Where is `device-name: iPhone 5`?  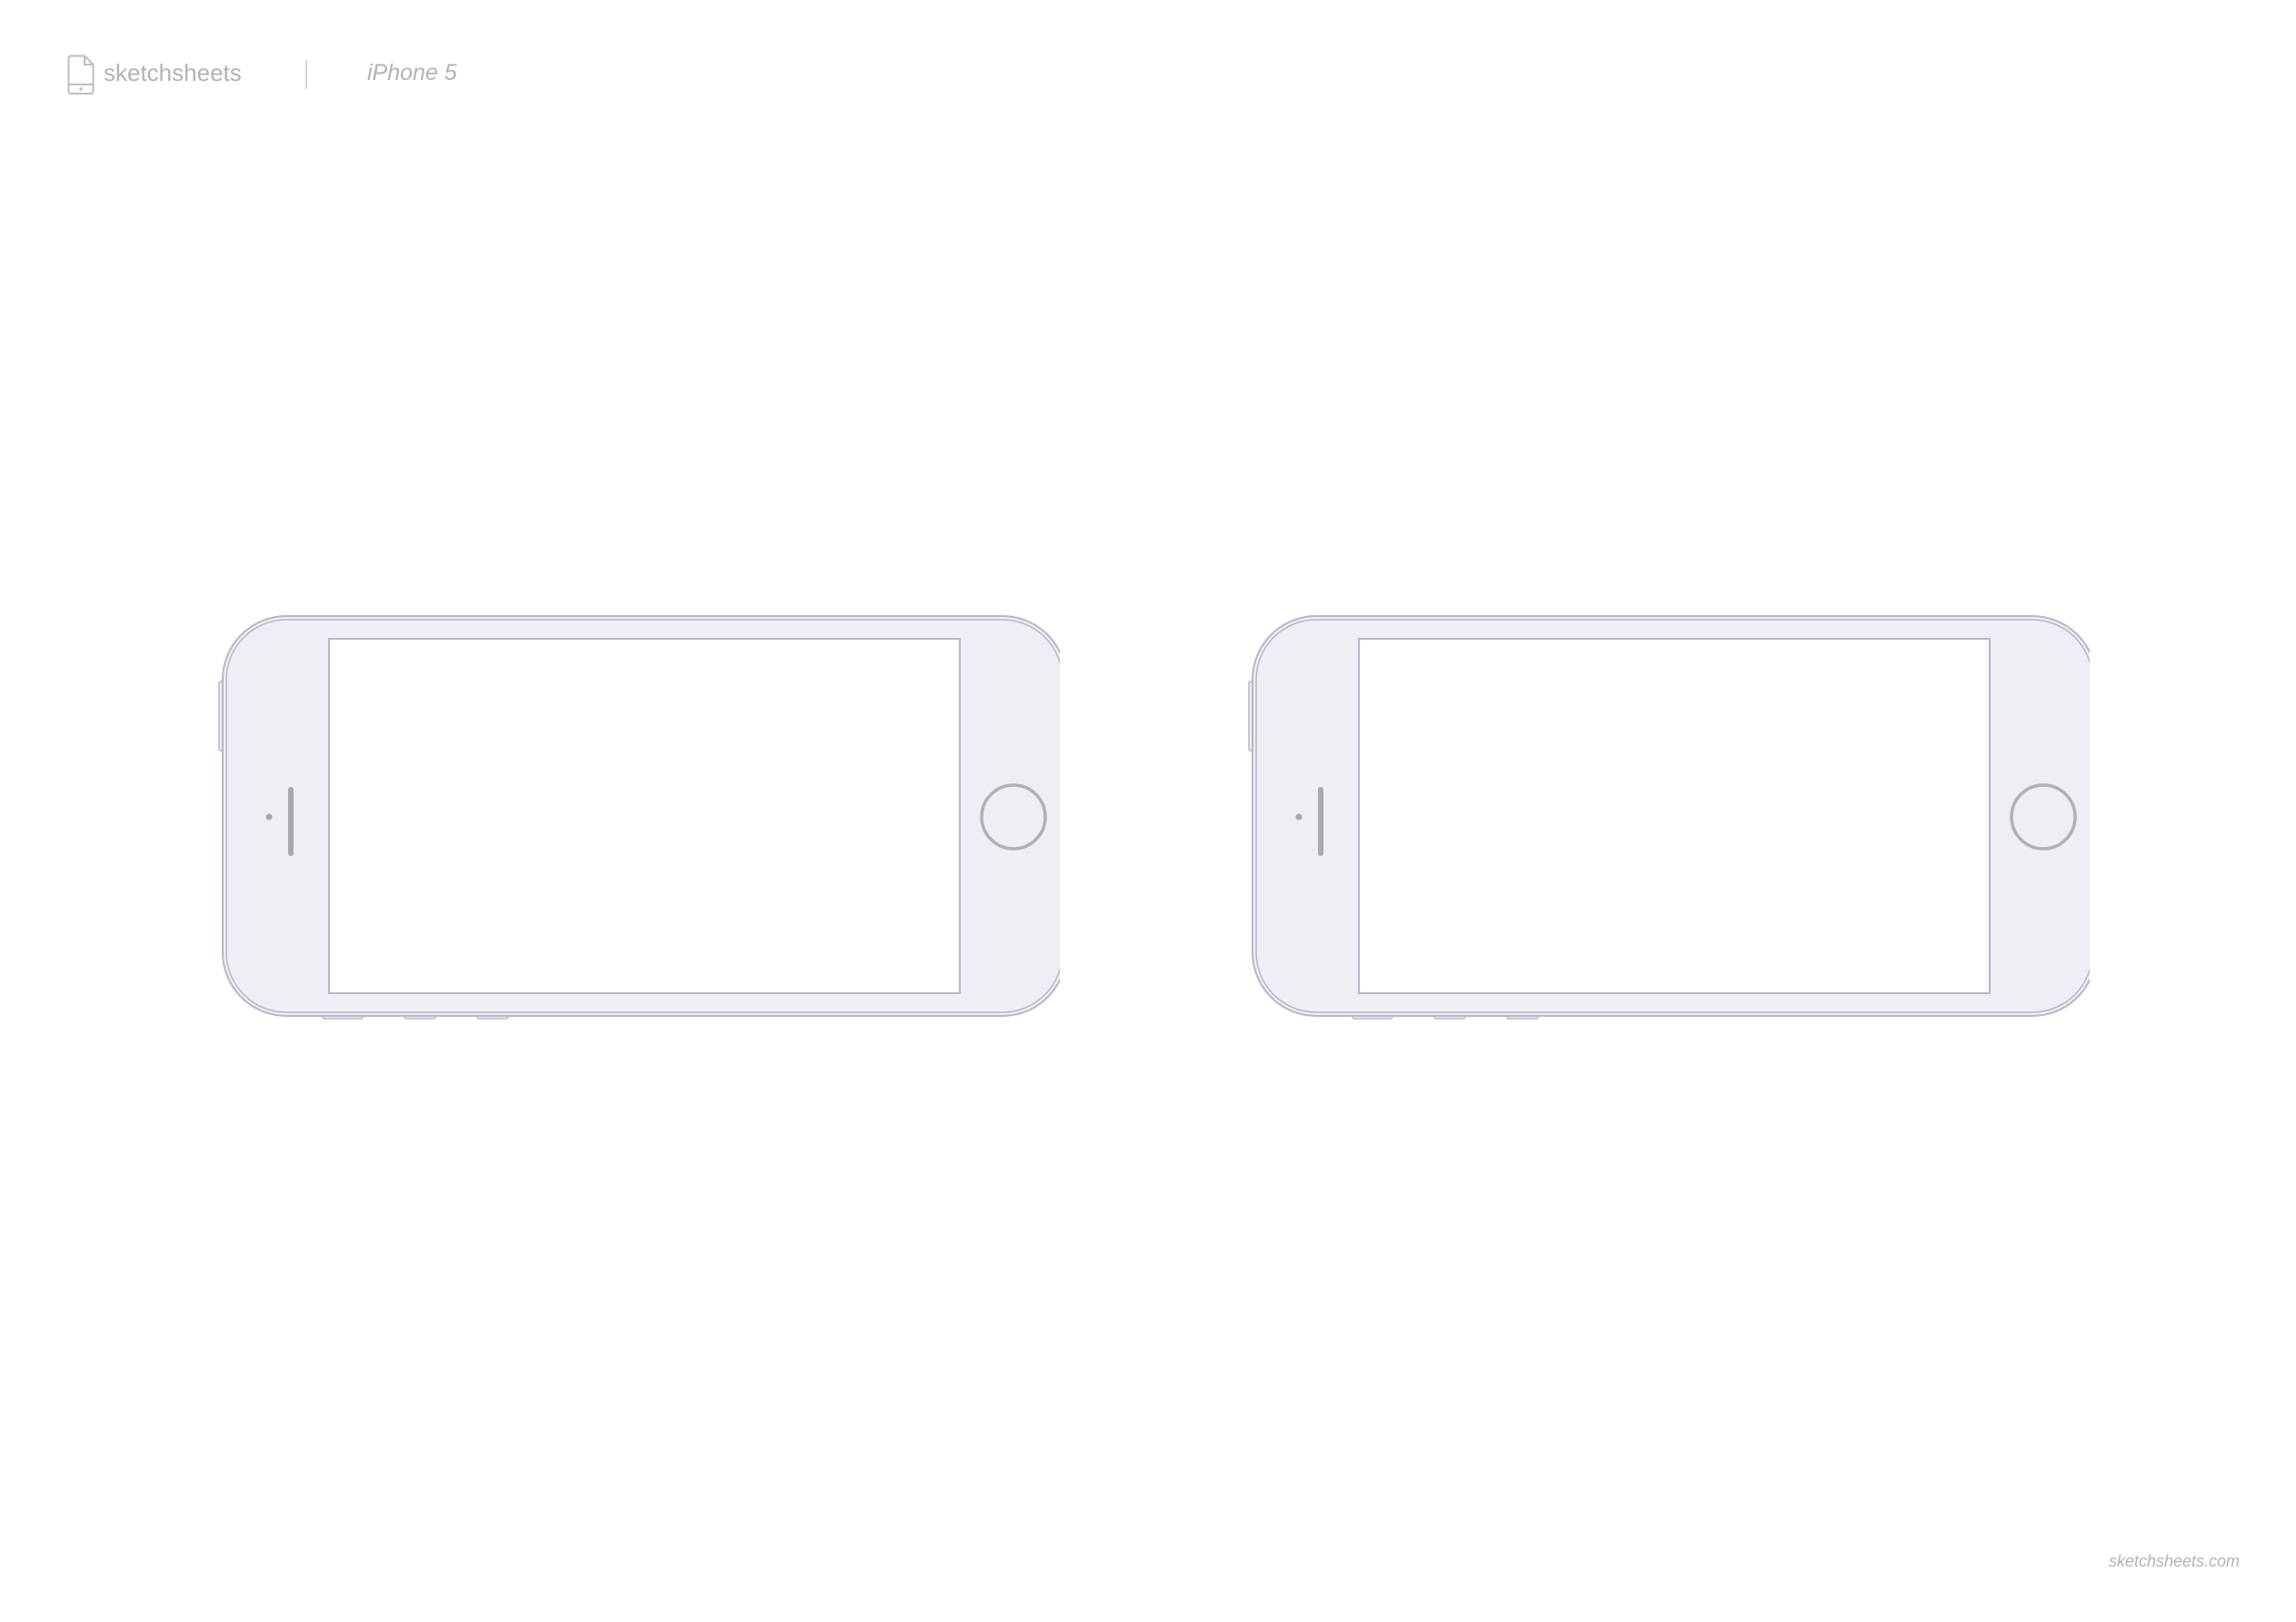 device-name: iPhone 5 is located at coordinates (412, 72).